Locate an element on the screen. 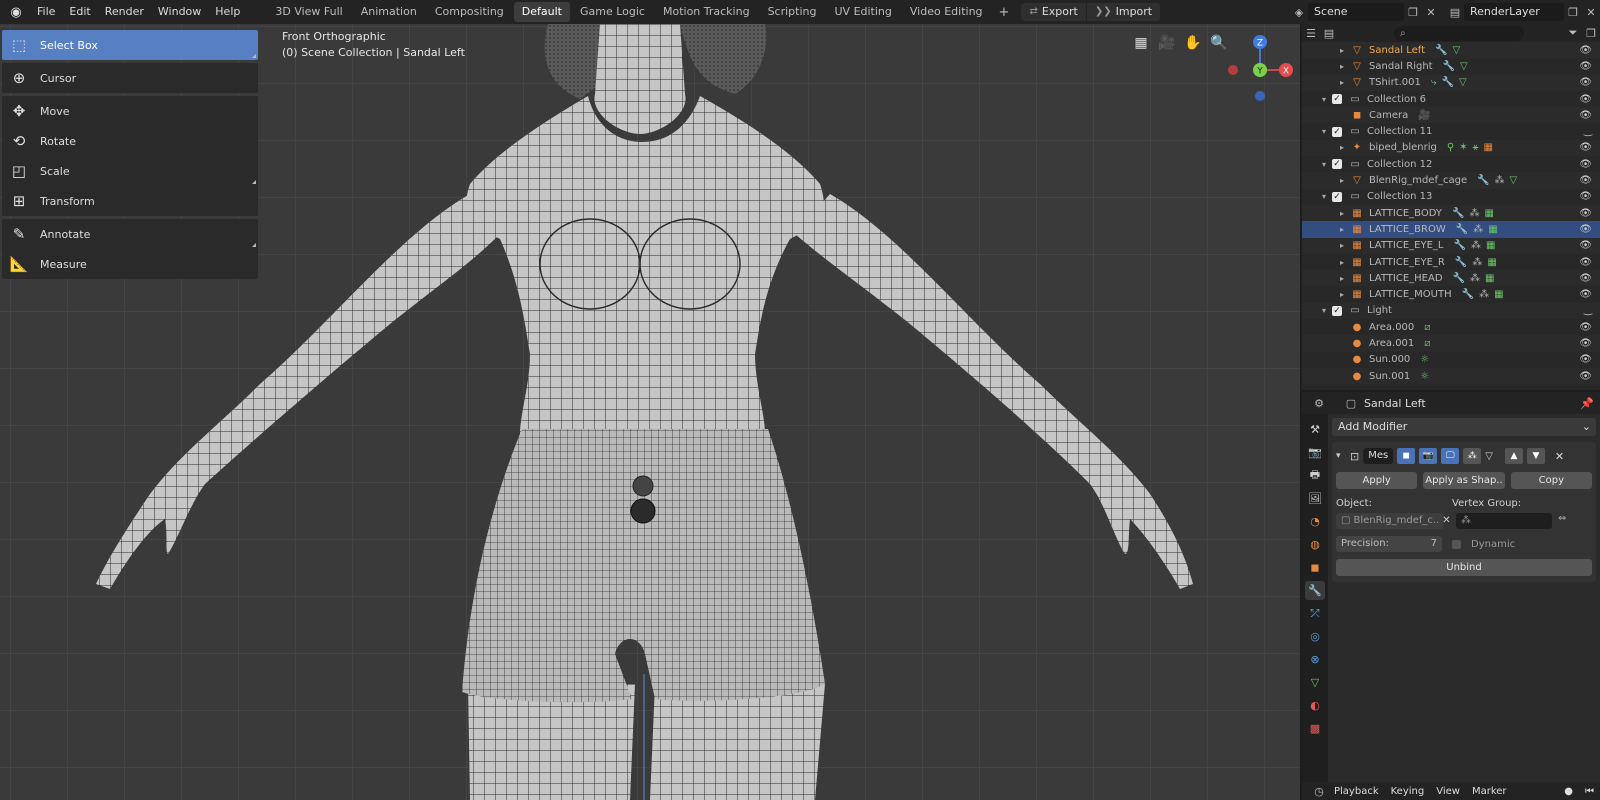 The width and height of the screenshot is (1600, 800). show-in-editmode-icon: ◼ is located at coordinates (1406, 456).